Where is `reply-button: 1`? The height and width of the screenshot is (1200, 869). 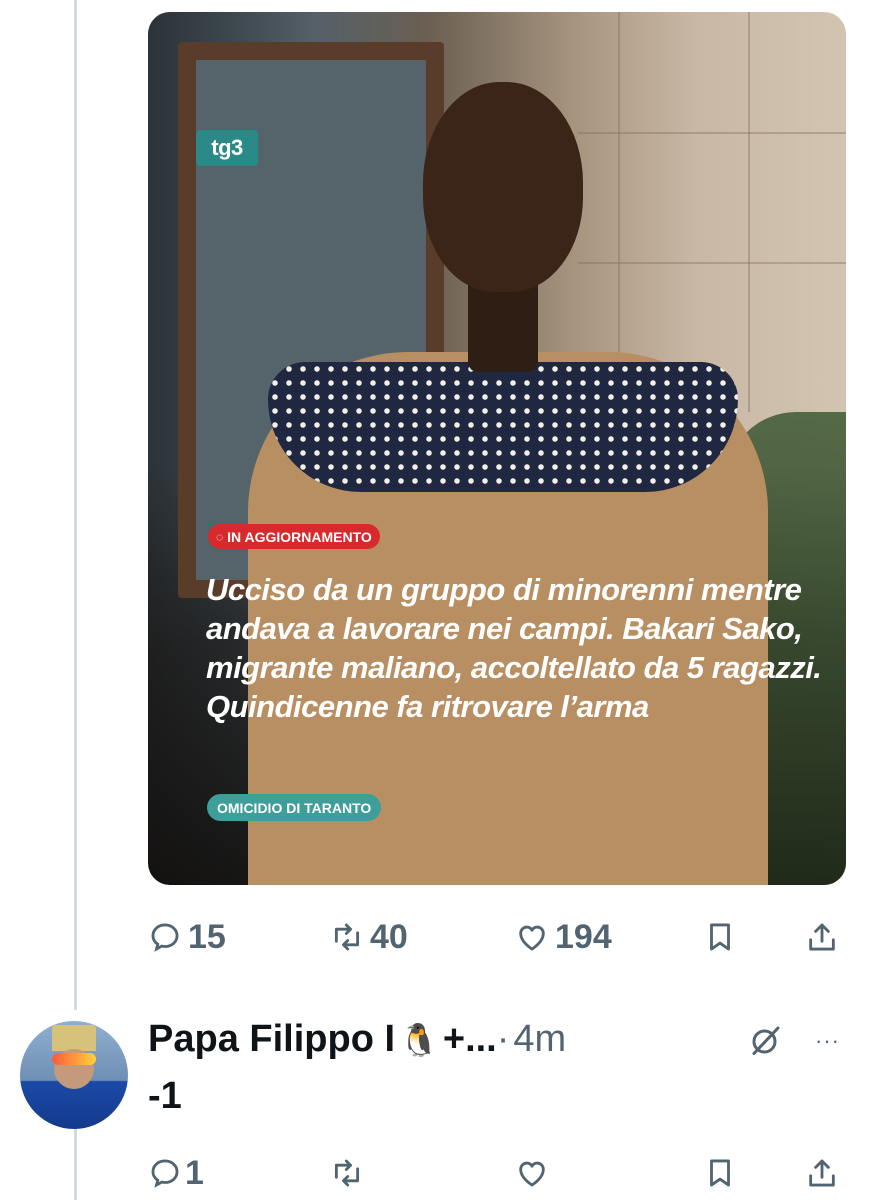 reply-button: 1 is located at coordinates (176, 1173).